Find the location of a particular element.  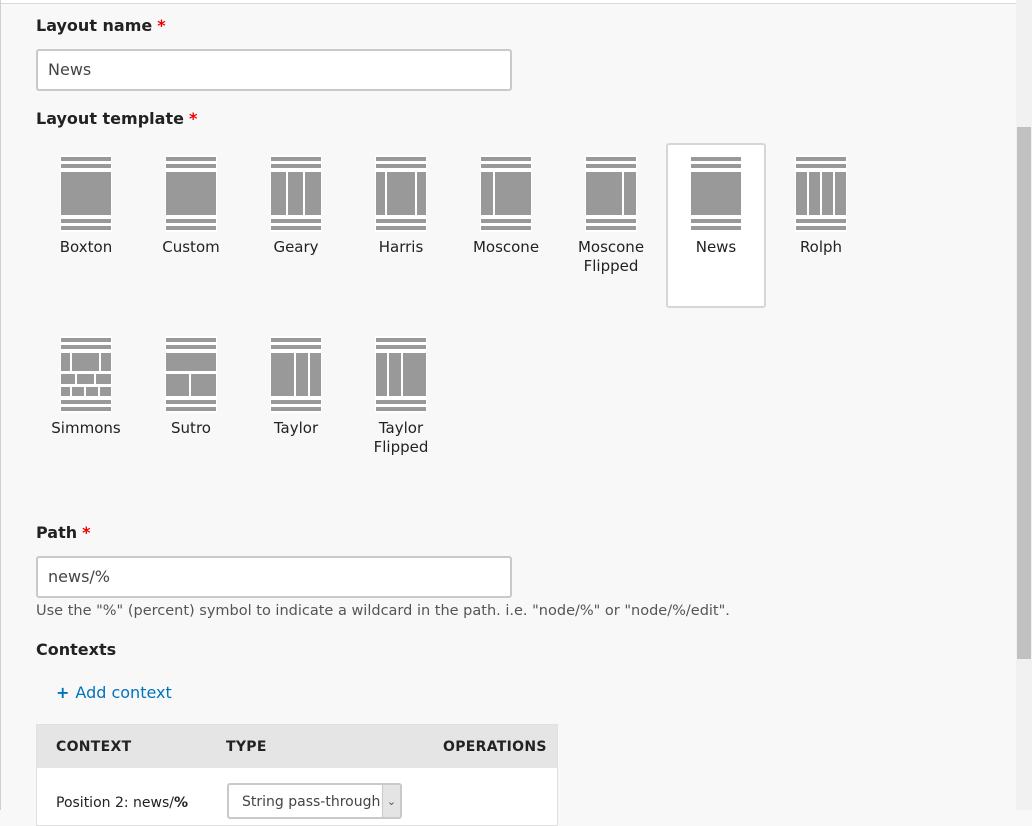

layout-custom-icon is located at coordinates (191, 193).